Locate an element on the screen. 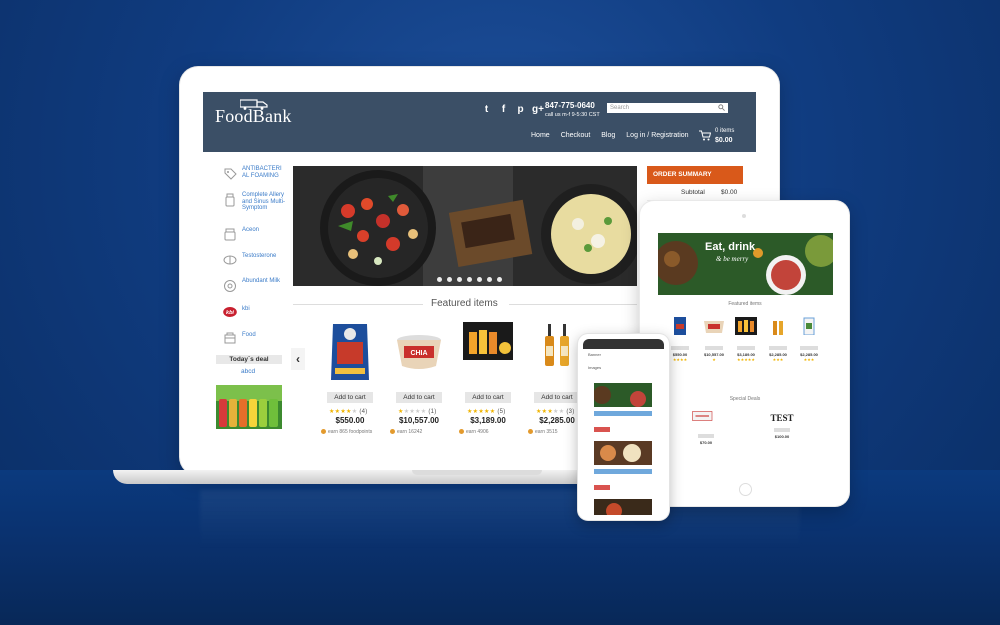 The height and width of the screenshot is (625, 1000). business-hours: call us m-f 9-5:30 CST is located at coordinates (572, 115).